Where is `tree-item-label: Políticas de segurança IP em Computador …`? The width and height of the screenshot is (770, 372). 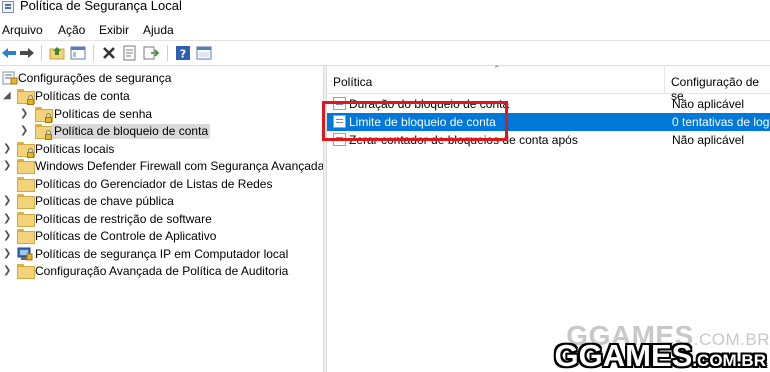 tree-item-label: Políticas de segurança IP em Computador … is located at coordinates (162, 254).